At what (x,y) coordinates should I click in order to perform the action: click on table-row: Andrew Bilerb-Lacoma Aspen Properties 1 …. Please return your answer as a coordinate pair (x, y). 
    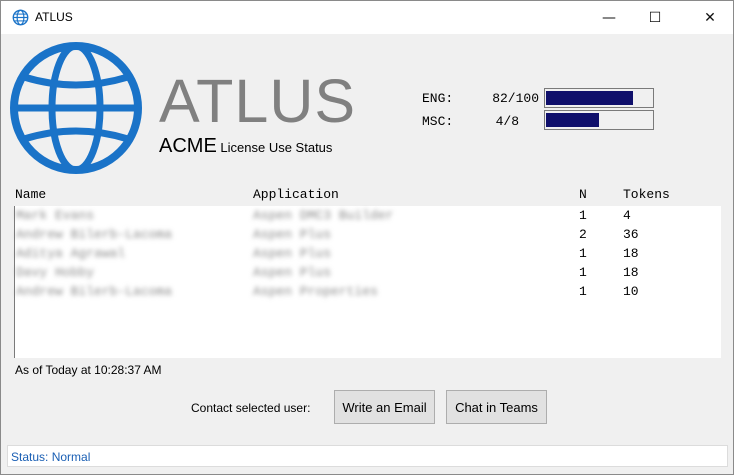
    Looking at the image, I should click on (368, 291).